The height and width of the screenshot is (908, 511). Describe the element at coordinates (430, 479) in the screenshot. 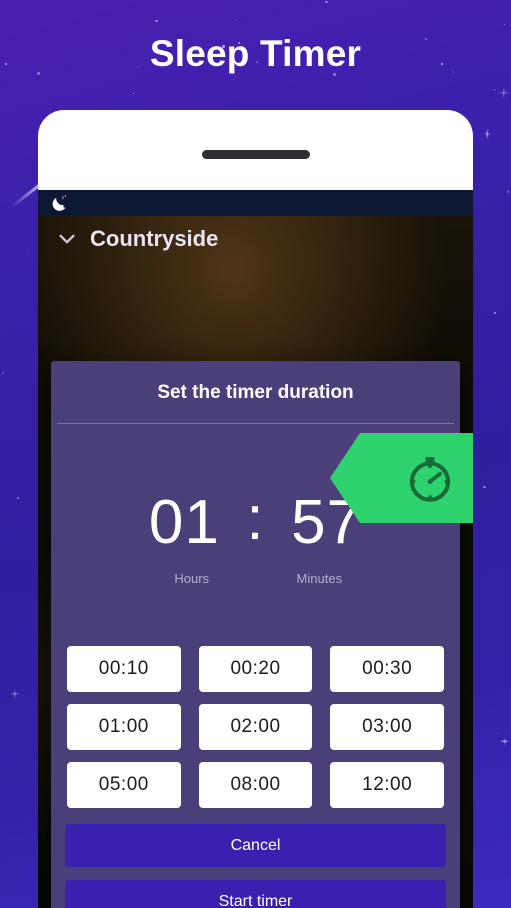

I see `stopwatch-icon` at that location.